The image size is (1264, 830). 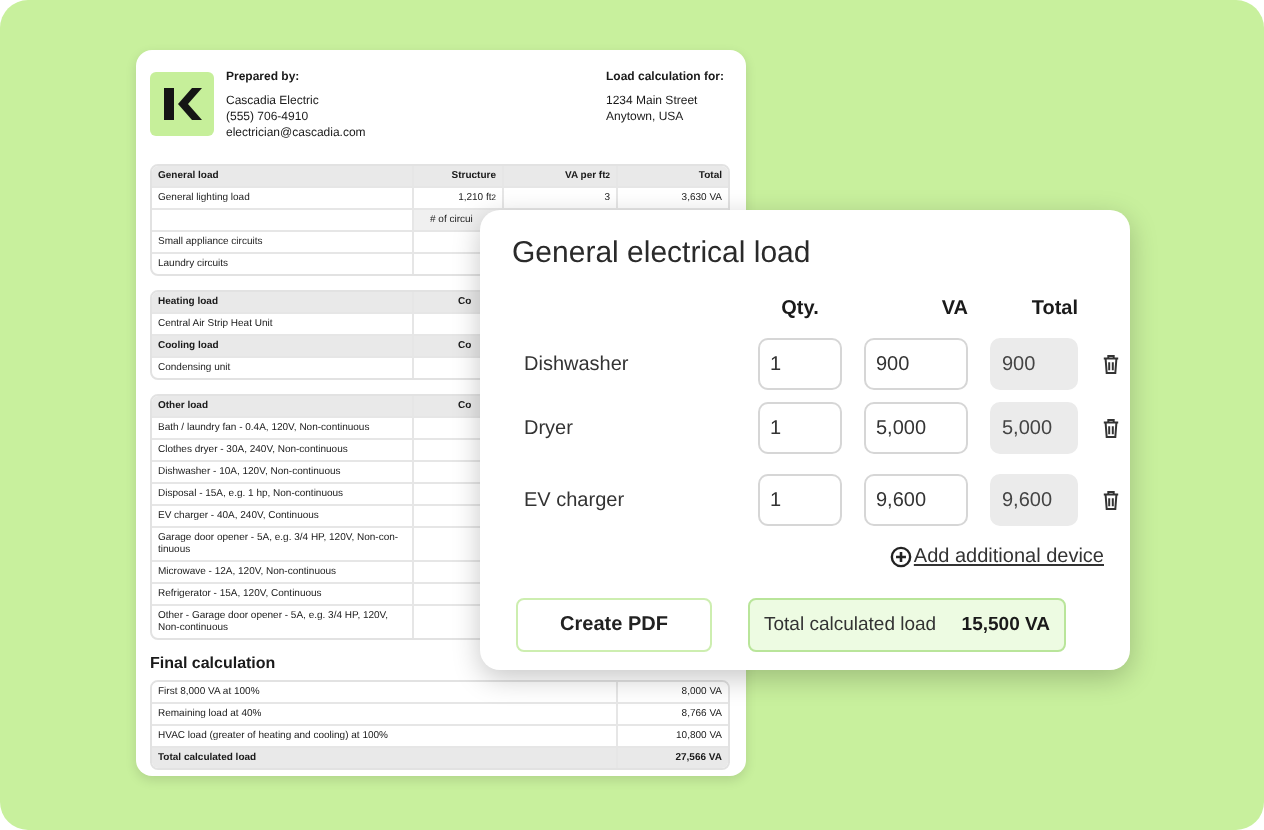 I want to click on column-header: Total, so click(x=1053, y=309).